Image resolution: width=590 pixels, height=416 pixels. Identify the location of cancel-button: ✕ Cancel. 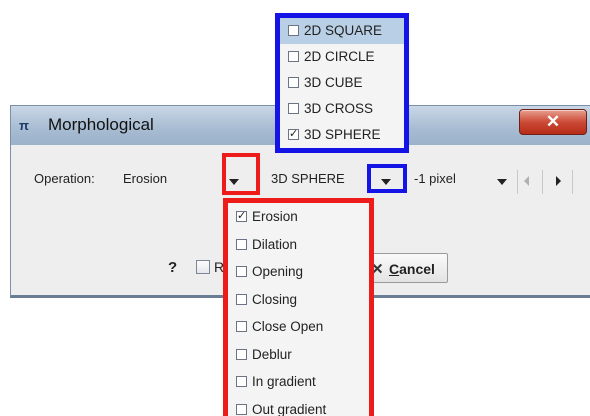
(406, 268).